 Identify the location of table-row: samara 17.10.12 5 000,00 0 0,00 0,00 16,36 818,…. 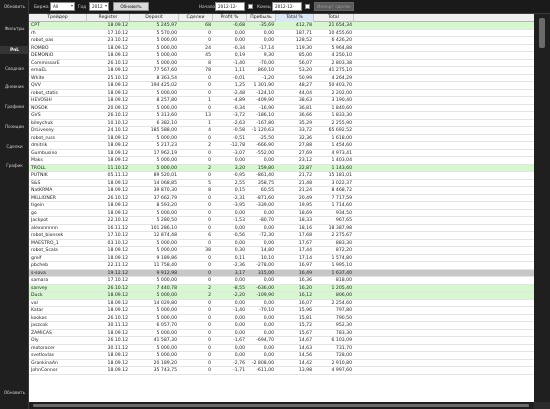
(281, 281).